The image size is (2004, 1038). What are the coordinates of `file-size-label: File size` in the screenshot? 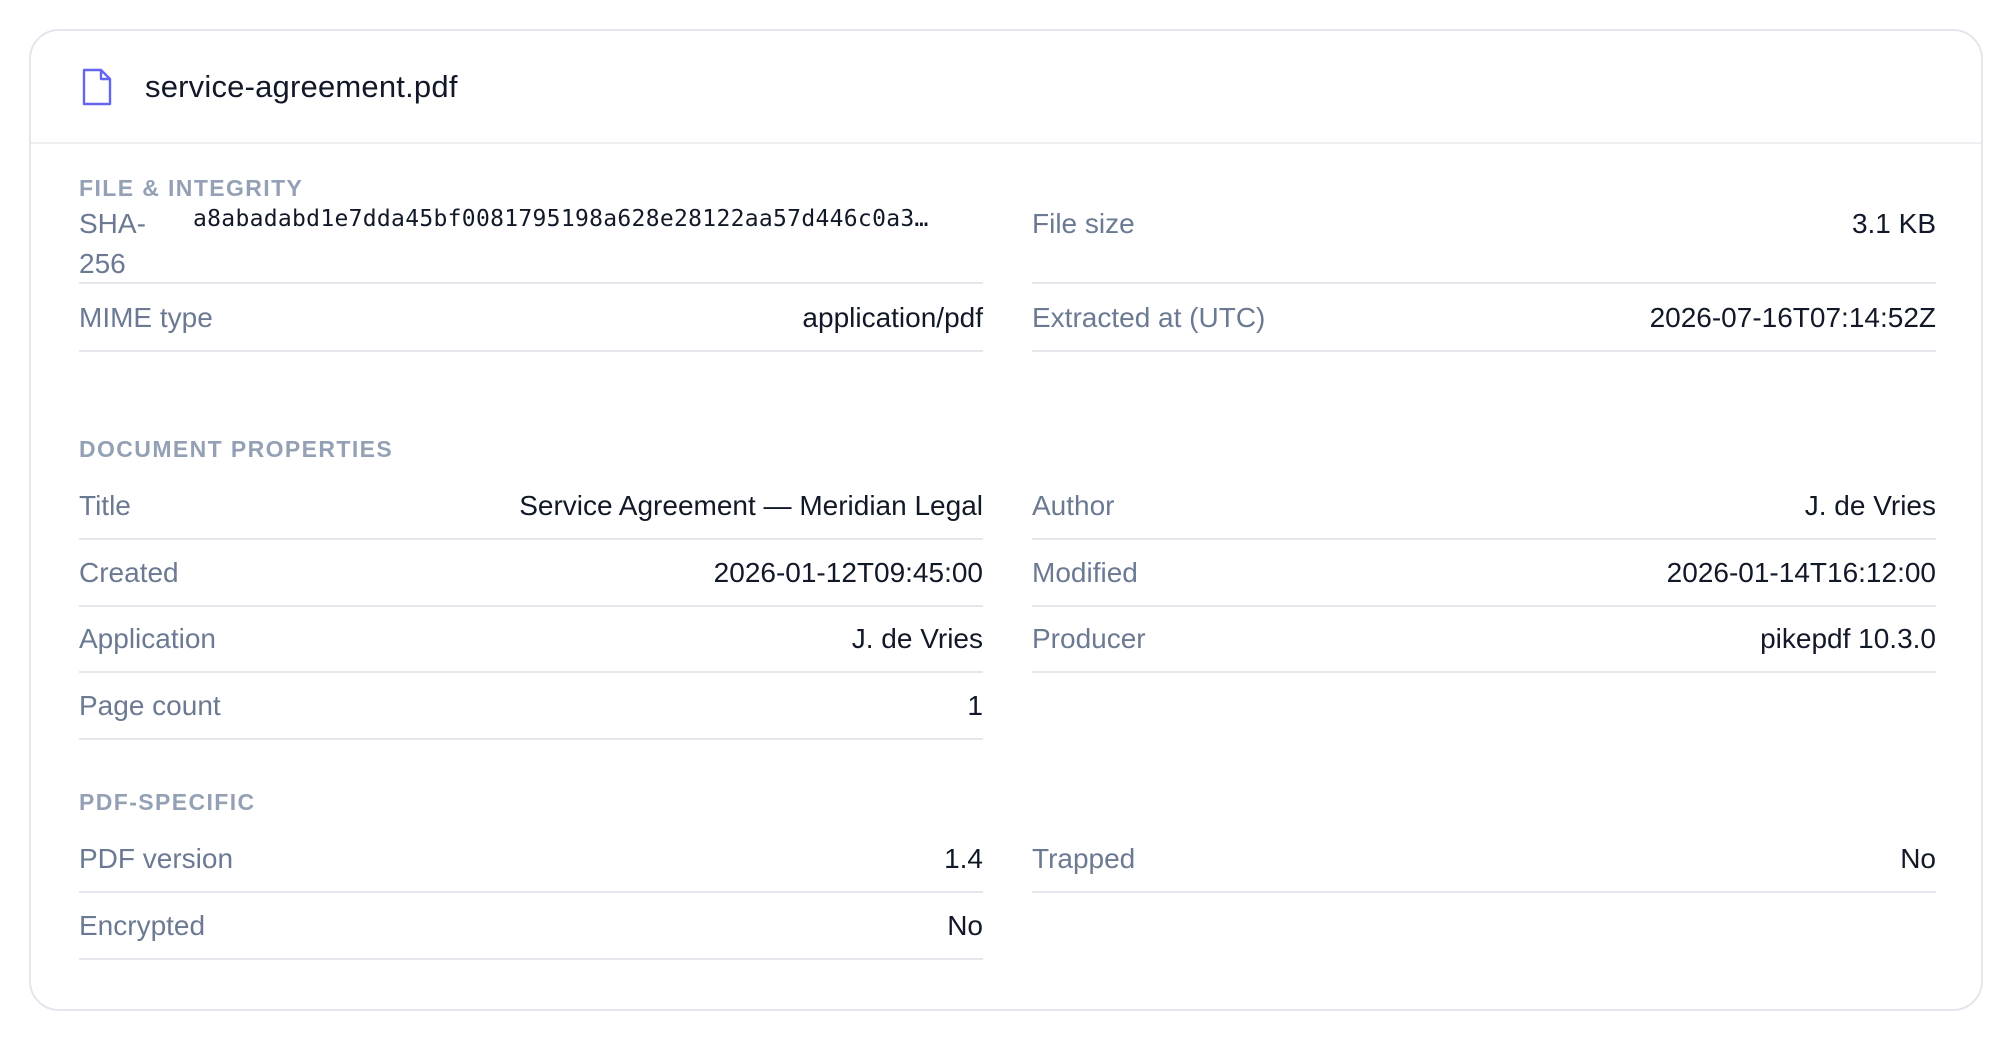 It's located at (1083, 223).